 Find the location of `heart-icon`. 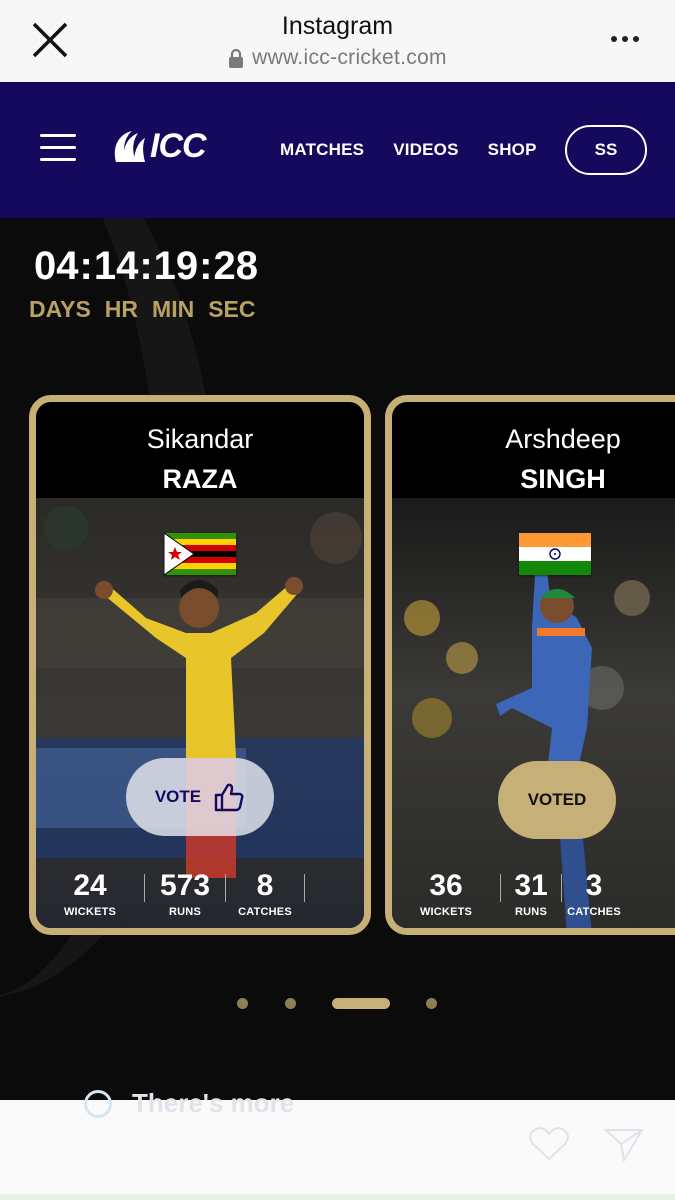

heart-icon is located at coordinates (549, 1144).